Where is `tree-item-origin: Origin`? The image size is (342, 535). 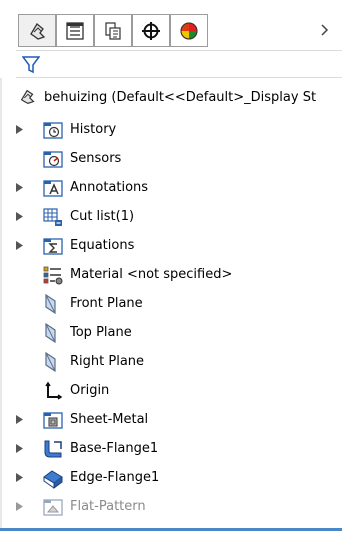
tree-item-origin: Origin is located at coordinates (179, 390).